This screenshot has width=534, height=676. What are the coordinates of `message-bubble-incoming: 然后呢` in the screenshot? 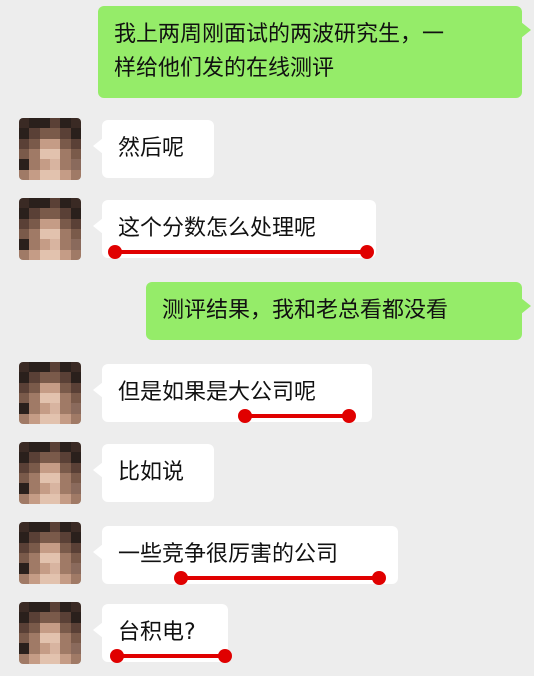 It's located at (153, 149).